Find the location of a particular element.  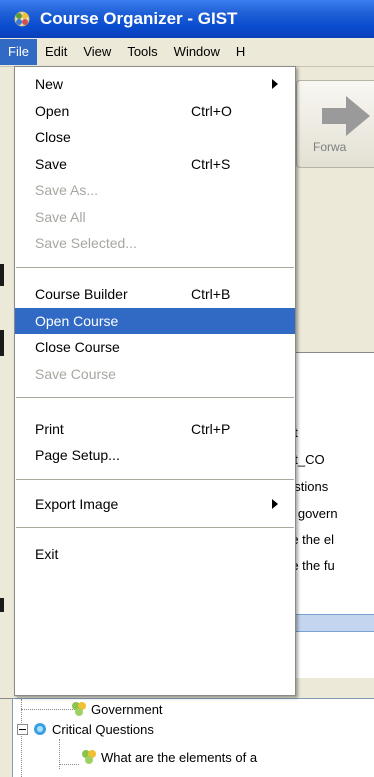

menu-item-open: Open Ctrl+O is located at coordinates (155, 111).